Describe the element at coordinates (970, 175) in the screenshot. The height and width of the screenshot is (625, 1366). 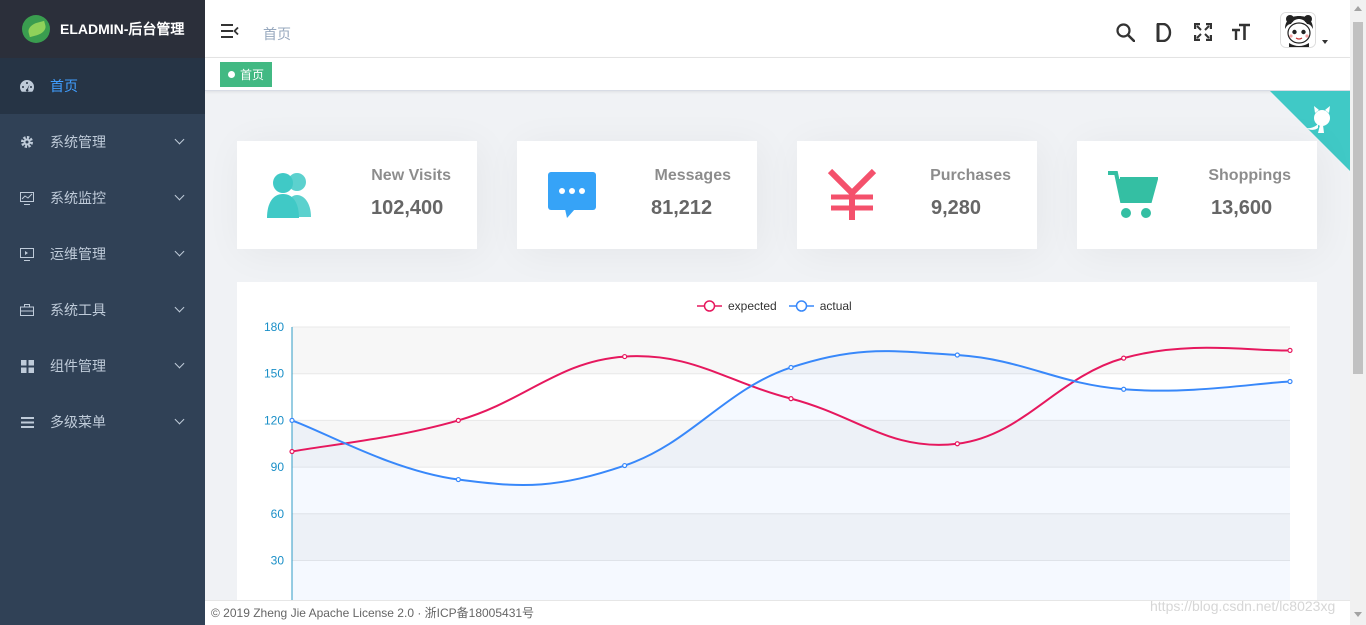
I see `card-label: Purchases` at that location.